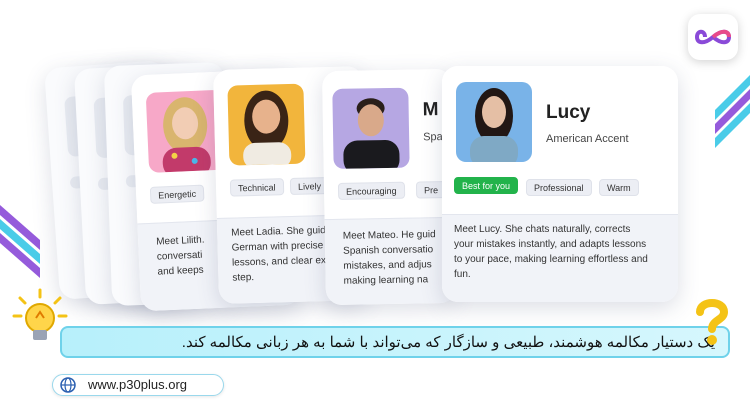 The image size is (750, 400). Describe the element at coordinates (68, 385) in the screenshot. I see `globe-icon` at that location.